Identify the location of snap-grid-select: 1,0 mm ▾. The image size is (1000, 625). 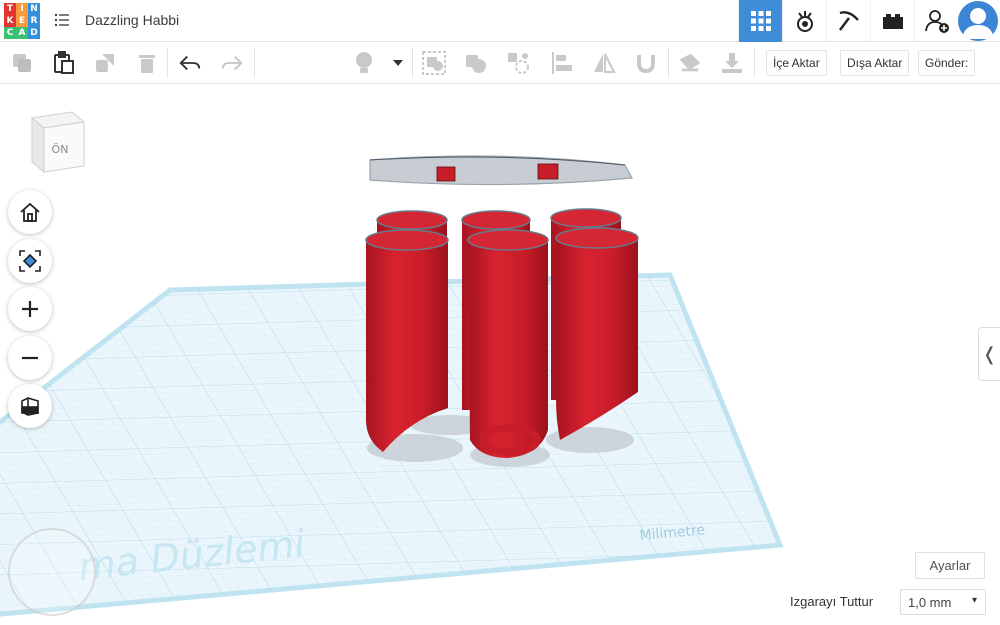
(943, 602).